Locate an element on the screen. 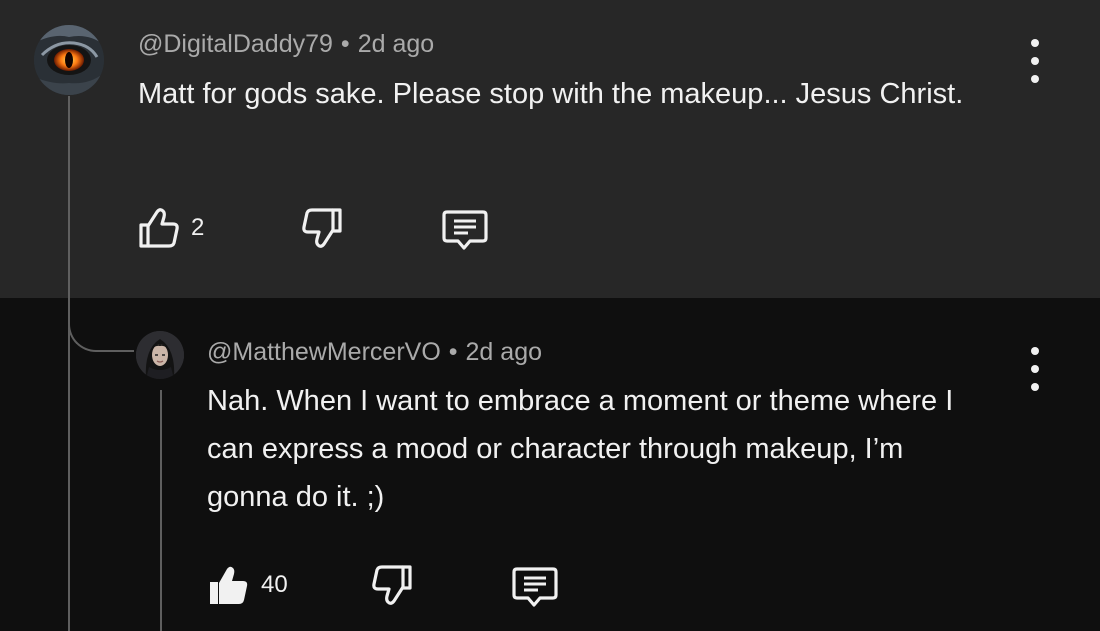 Image resolution: width=1100 pixels, height=631 pixels. more-options-button is located at coordinates (1035, 61).